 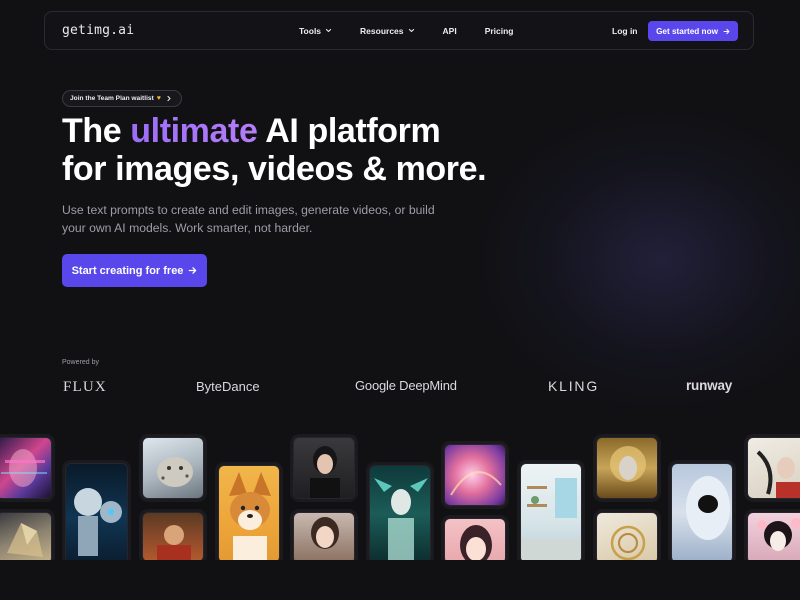 I want to click on gallery-image-anime-girl, so click(x=475, y=541).